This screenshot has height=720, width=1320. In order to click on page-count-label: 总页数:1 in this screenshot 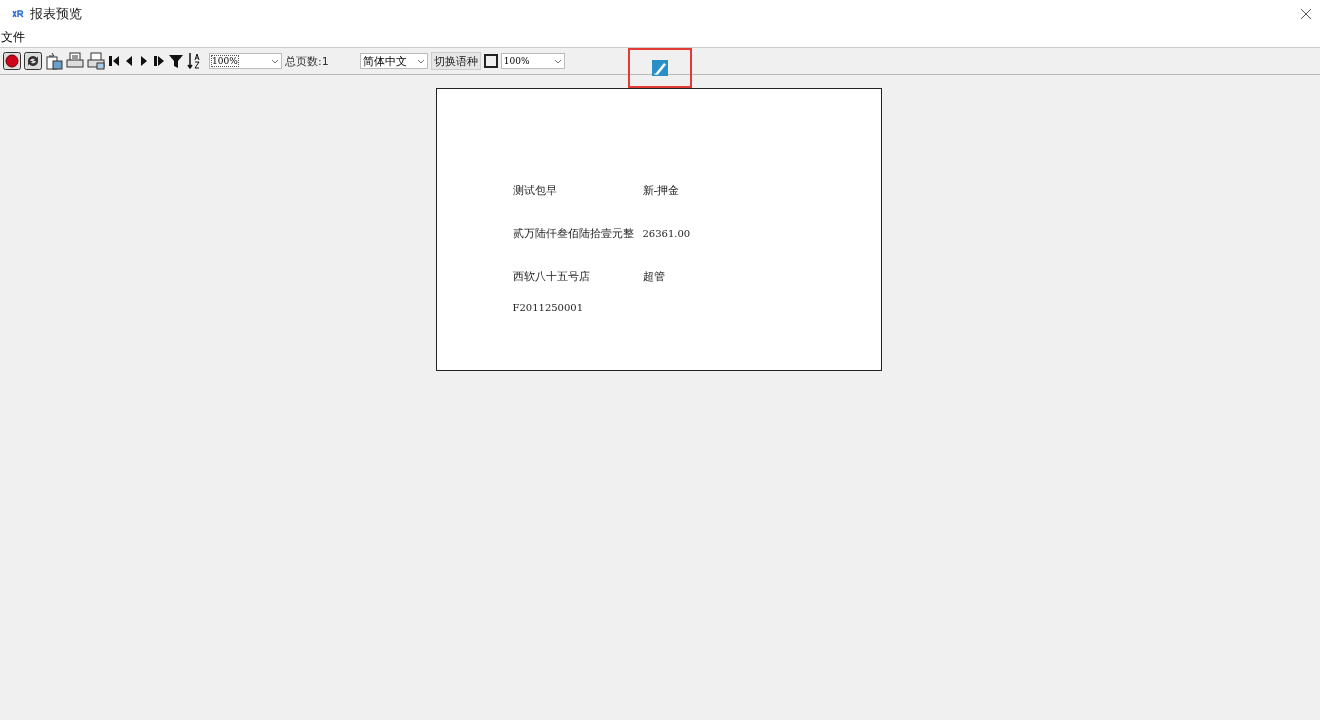, I will do `click(307, 61)`.